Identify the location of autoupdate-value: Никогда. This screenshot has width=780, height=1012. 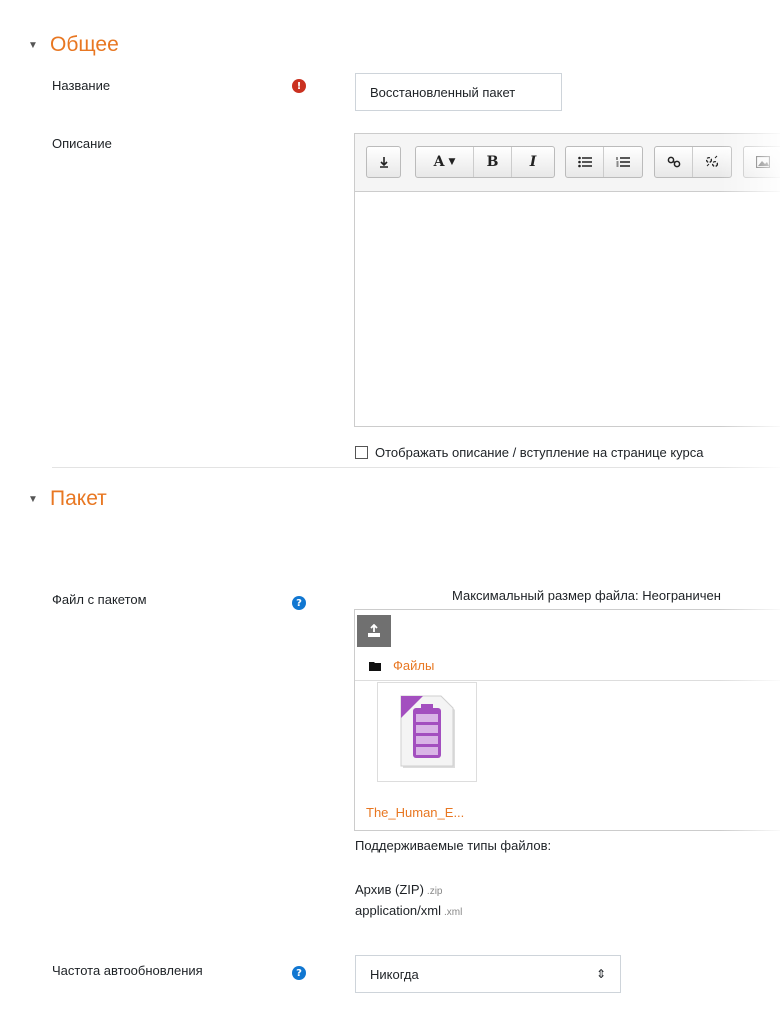
(394, 974).